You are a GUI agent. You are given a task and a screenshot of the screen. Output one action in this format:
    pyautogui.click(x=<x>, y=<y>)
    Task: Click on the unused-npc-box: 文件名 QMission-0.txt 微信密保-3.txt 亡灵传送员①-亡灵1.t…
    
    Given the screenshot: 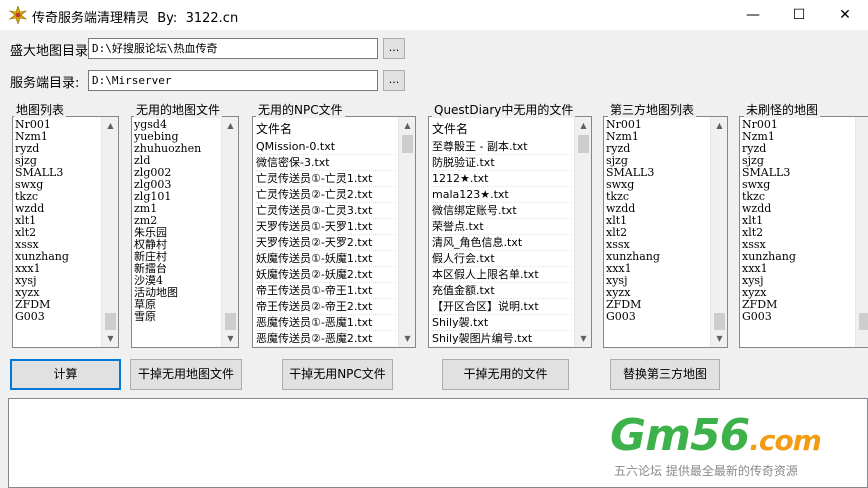 What is the action you would take?
    pyautogui.click(x=334, y=232)
    